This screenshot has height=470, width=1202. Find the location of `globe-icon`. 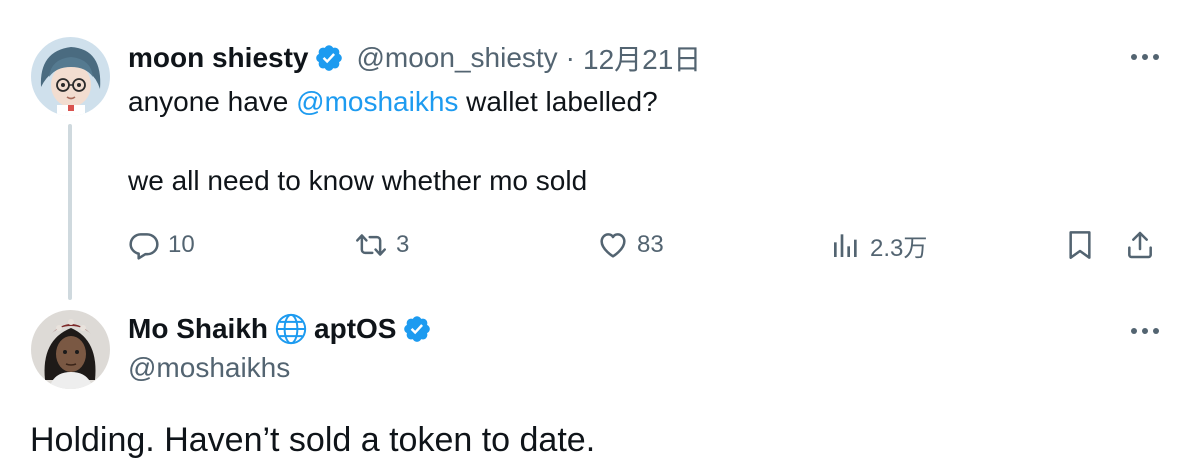

globe-icon is located at coordinates (291, 329).